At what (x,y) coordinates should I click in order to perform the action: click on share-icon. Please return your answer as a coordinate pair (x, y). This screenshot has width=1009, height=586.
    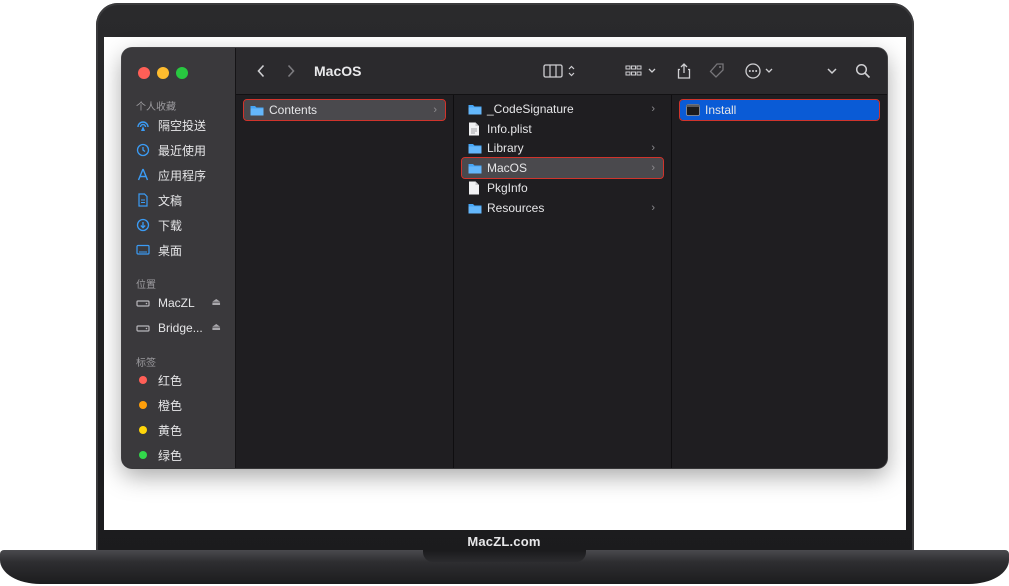
    Looking at the image, I should click on (684, 71).